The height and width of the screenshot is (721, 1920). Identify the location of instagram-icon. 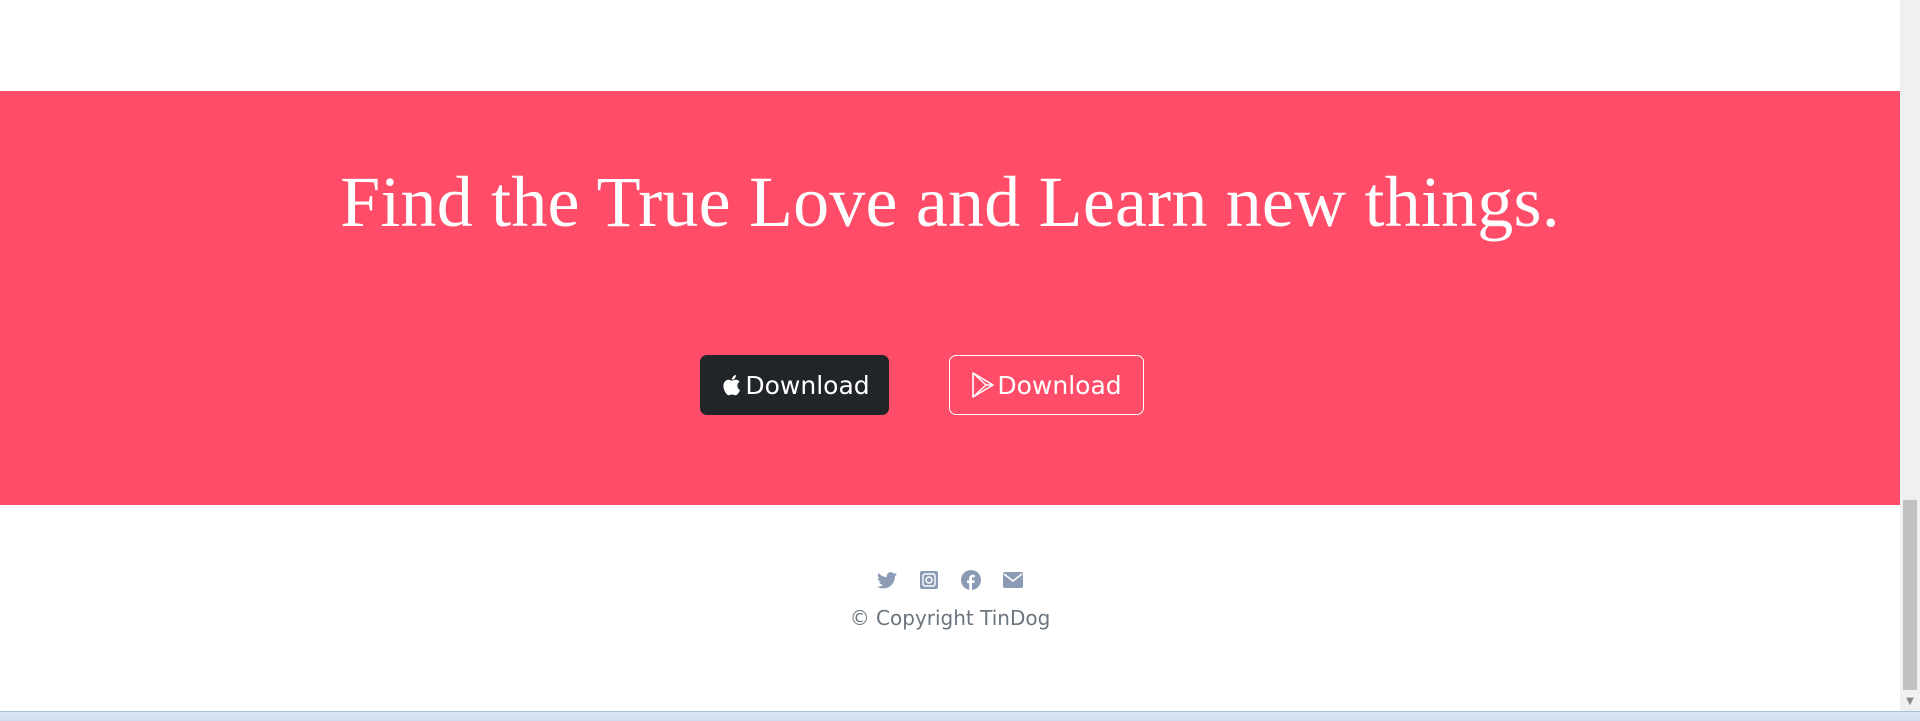
(929, 580).